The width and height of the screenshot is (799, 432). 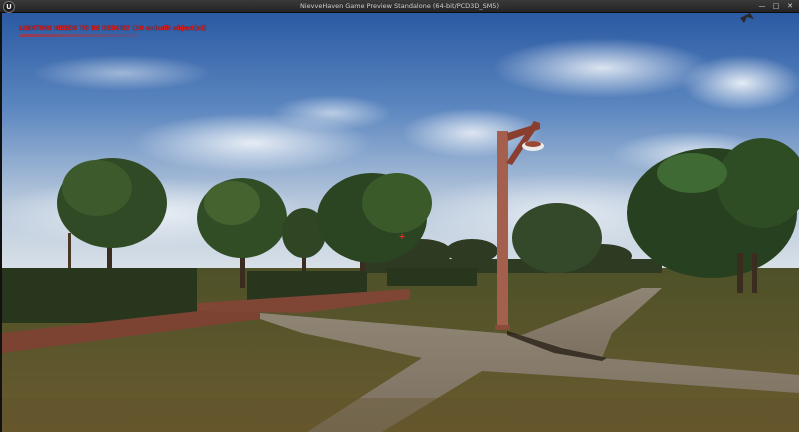 What do you see at coordinates (400, 415) in the screenshot?
I see `foreground-grass` at bounding box center [400, 415].